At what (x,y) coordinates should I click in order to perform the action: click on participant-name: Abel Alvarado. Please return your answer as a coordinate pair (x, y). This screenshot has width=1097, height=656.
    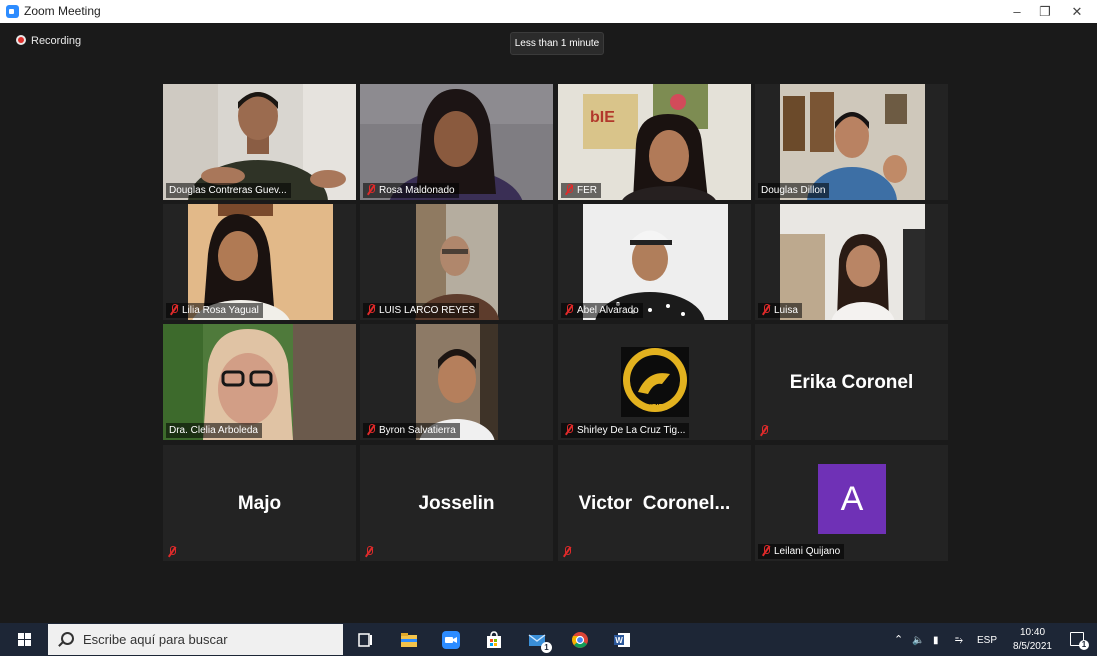
    Looking at the image, I should click on (608, 310).